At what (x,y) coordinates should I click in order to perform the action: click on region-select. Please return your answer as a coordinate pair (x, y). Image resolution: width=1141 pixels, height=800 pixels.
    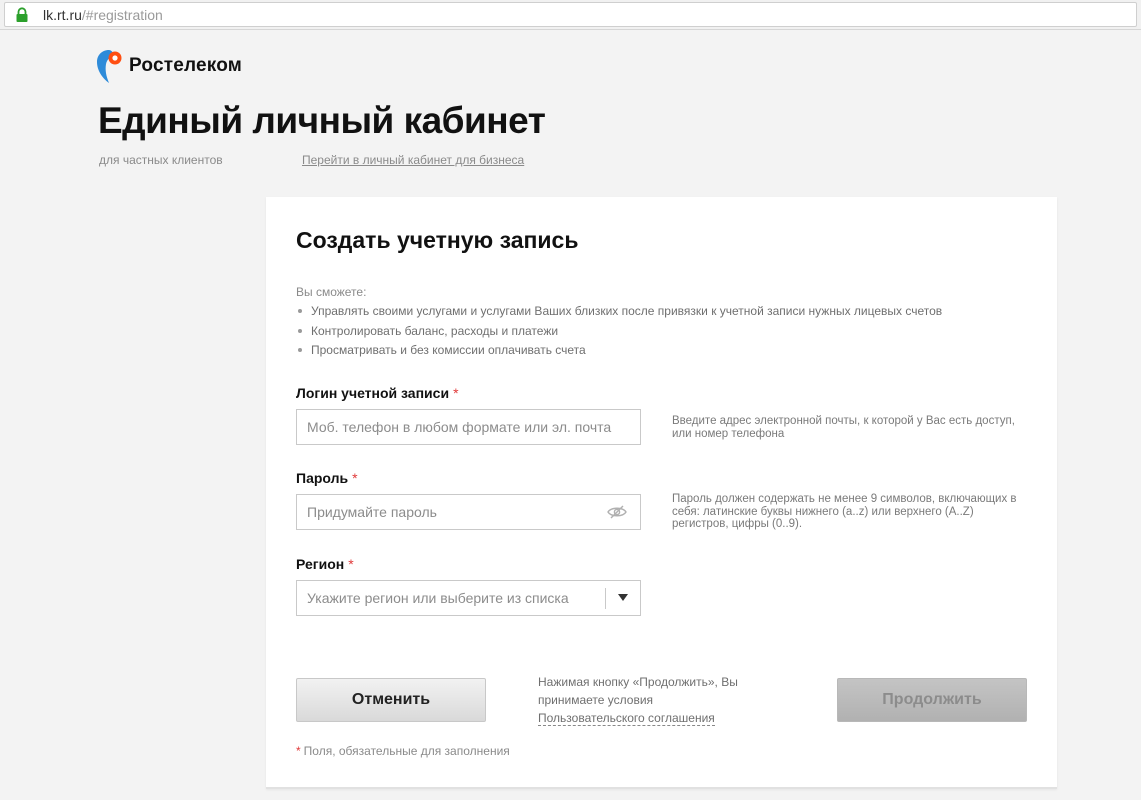
    Looking at the image, I should click on (468, 598).